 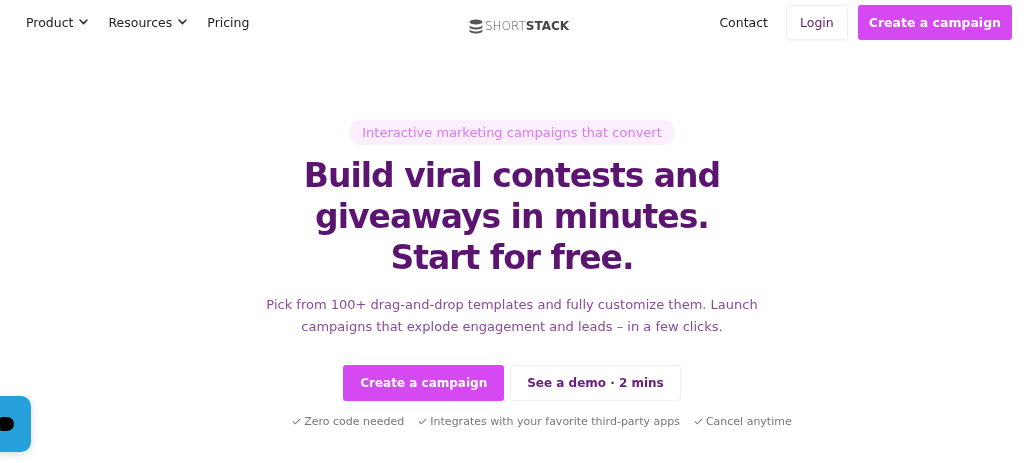 I want to click on login-button: Login, so click(x=817, y=22).